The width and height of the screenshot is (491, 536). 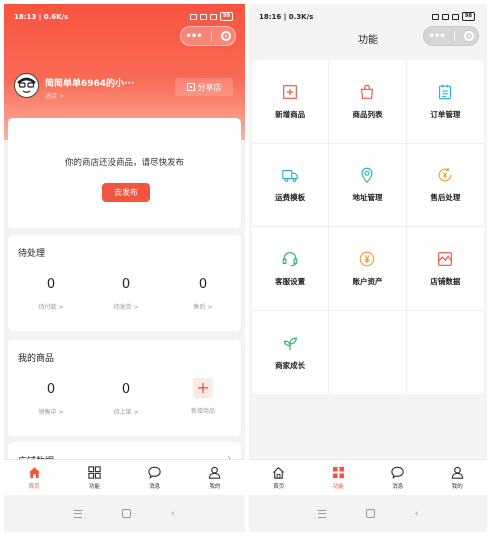 I want to click on function-order-management: 订单管理, so click(x=445, y=102).